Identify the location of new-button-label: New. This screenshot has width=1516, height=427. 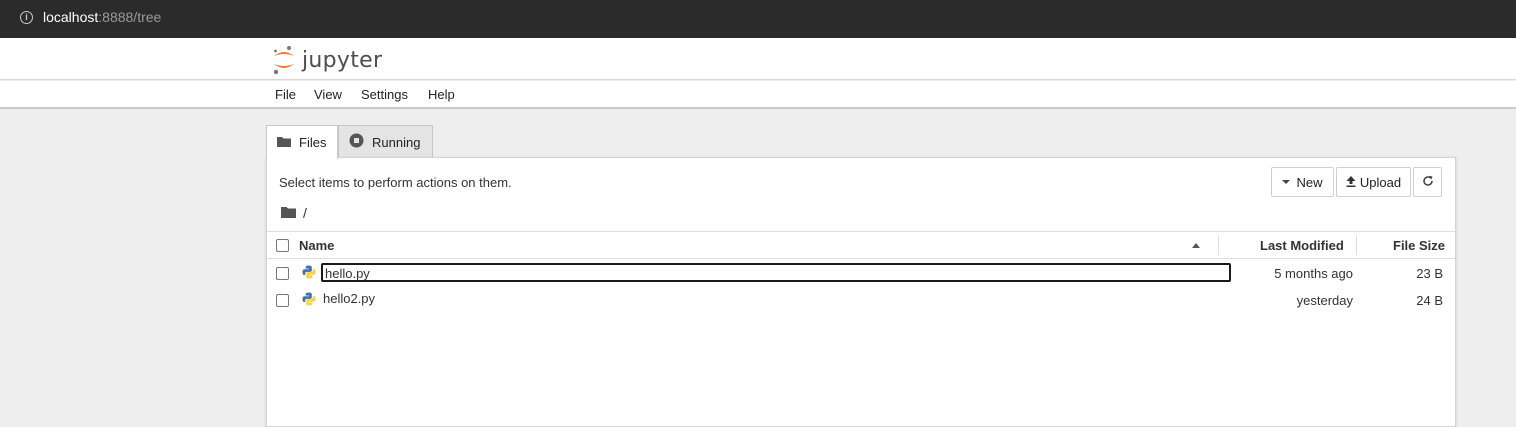
(1309, 182).